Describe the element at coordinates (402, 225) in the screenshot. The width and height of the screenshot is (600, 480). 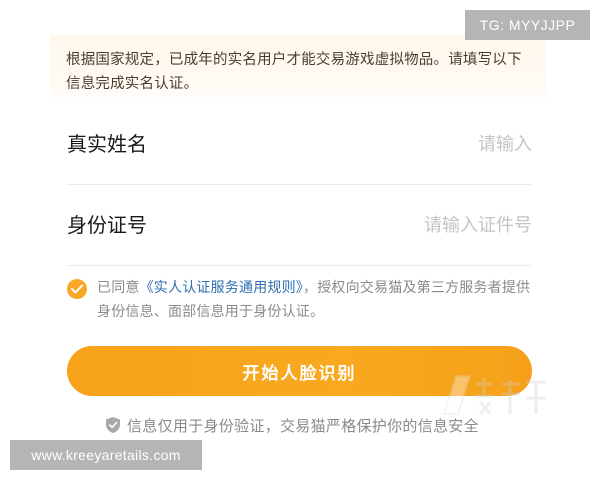
I see `id-number-input` at that location.